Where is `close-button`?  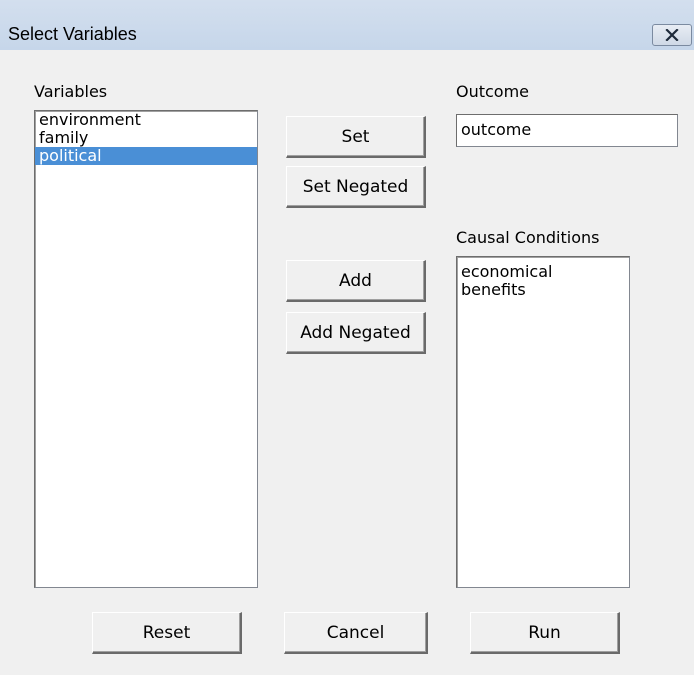
close-button is located at coordinates (672, 35).